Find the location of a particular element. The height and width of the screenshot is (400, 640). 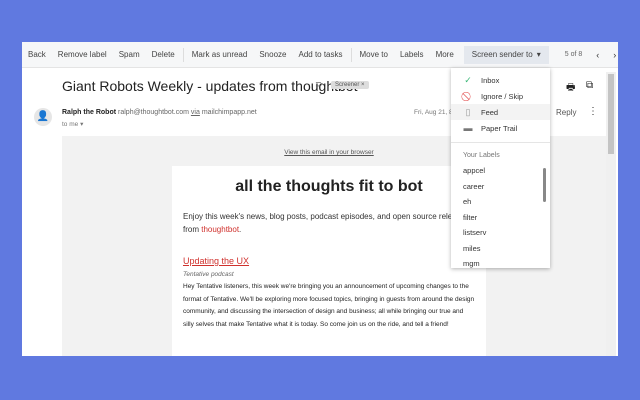

print-icon: 🖶 is located at coordinates (570, 88).